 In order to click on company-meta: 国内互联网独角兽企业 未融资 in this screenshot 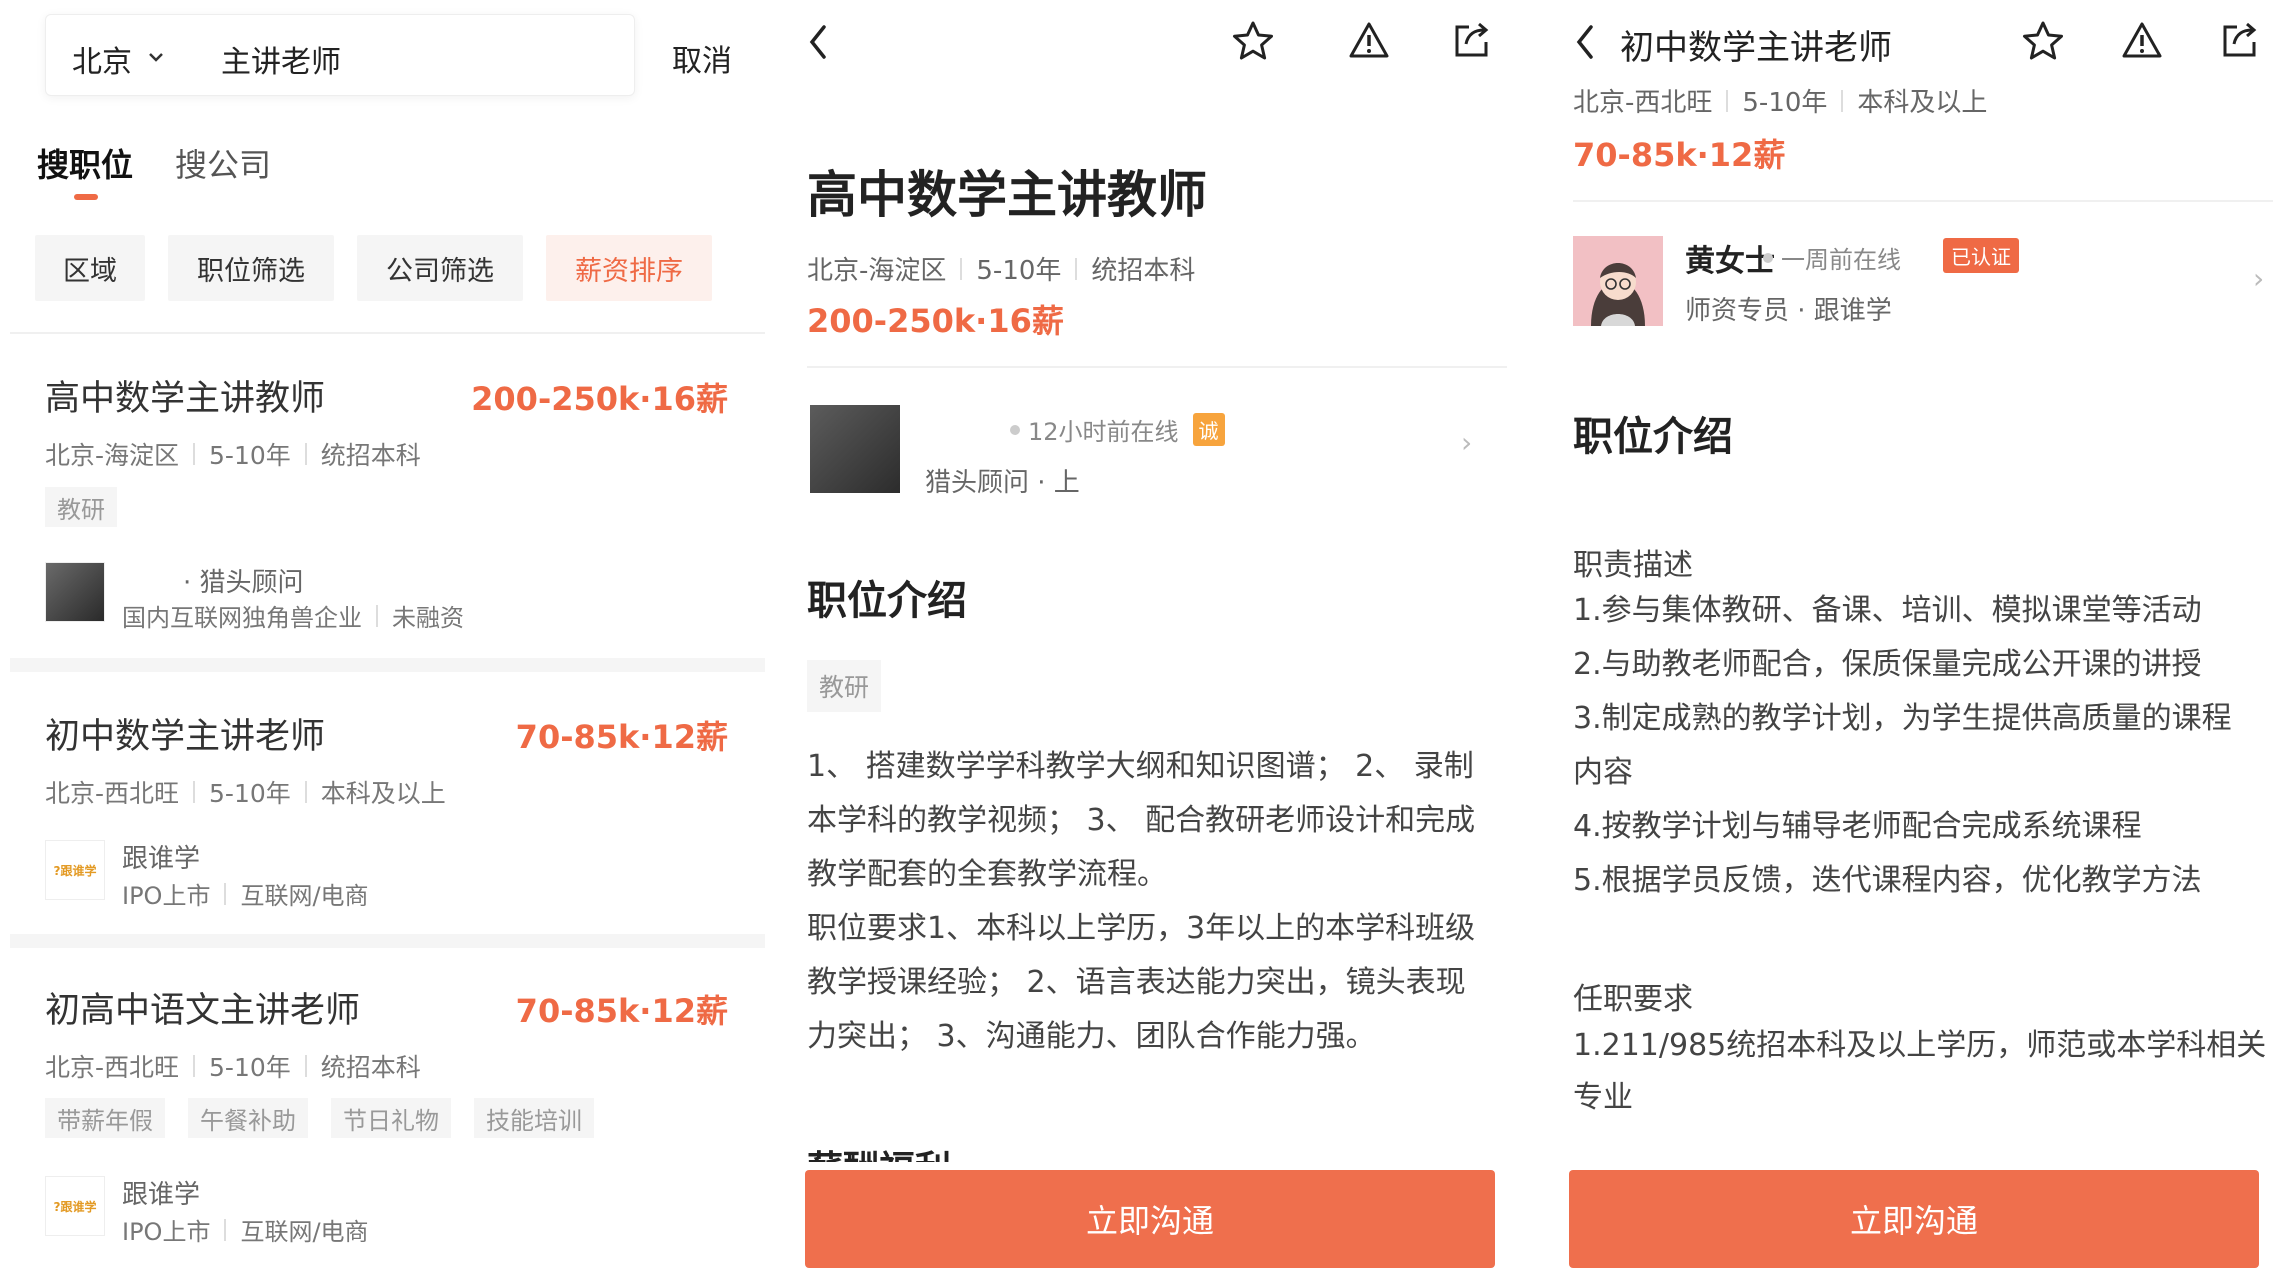, I will do `click(293, 618)`.